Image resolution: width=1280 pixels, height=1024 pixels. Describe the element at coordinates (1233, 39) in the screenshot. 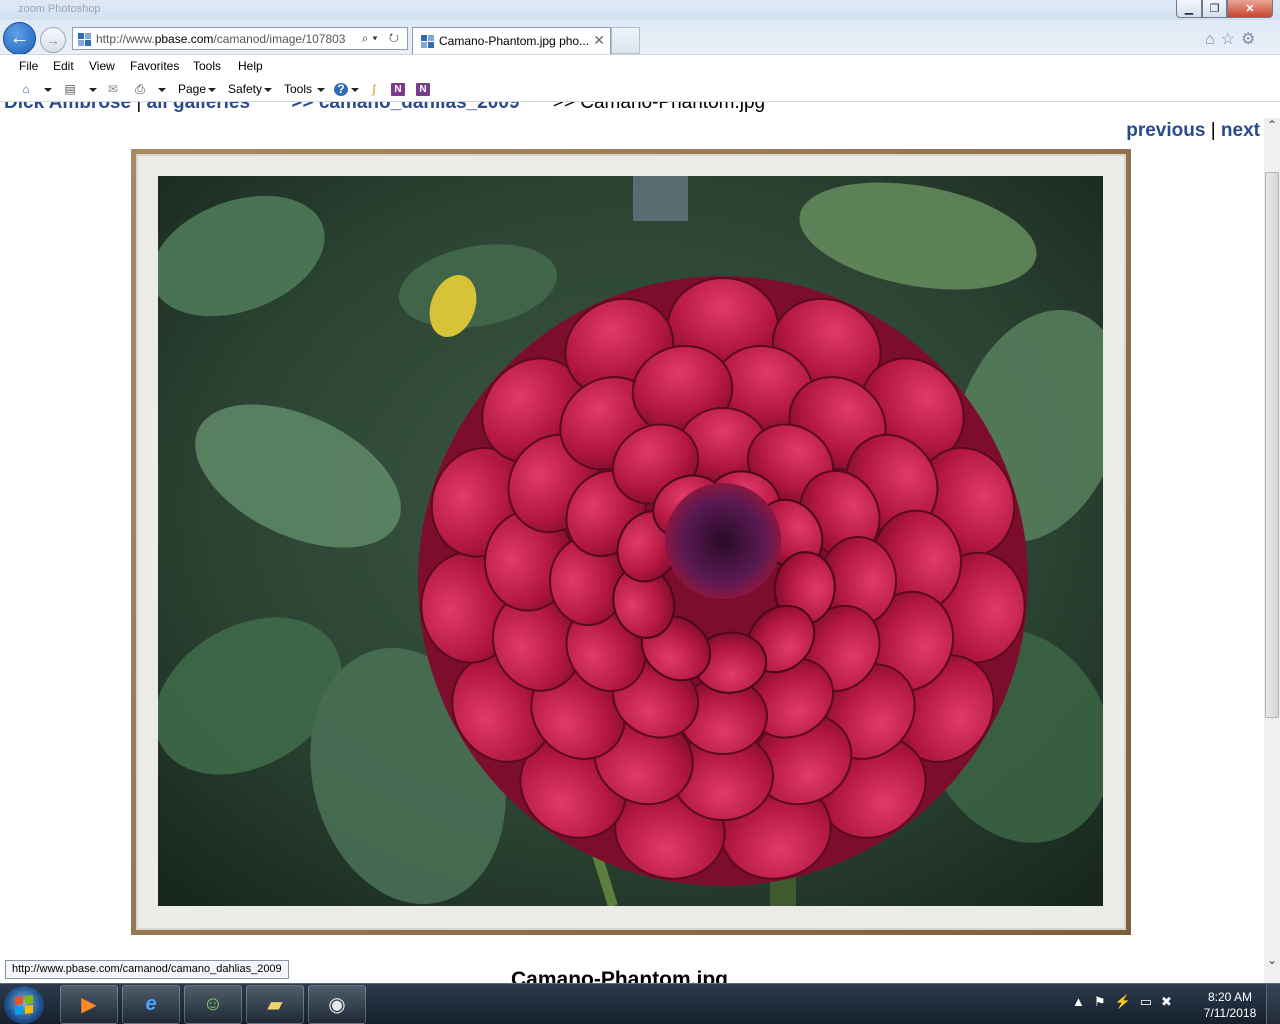

I see `home-favorites-settings-icons: ⌂☆⚙` at that location.